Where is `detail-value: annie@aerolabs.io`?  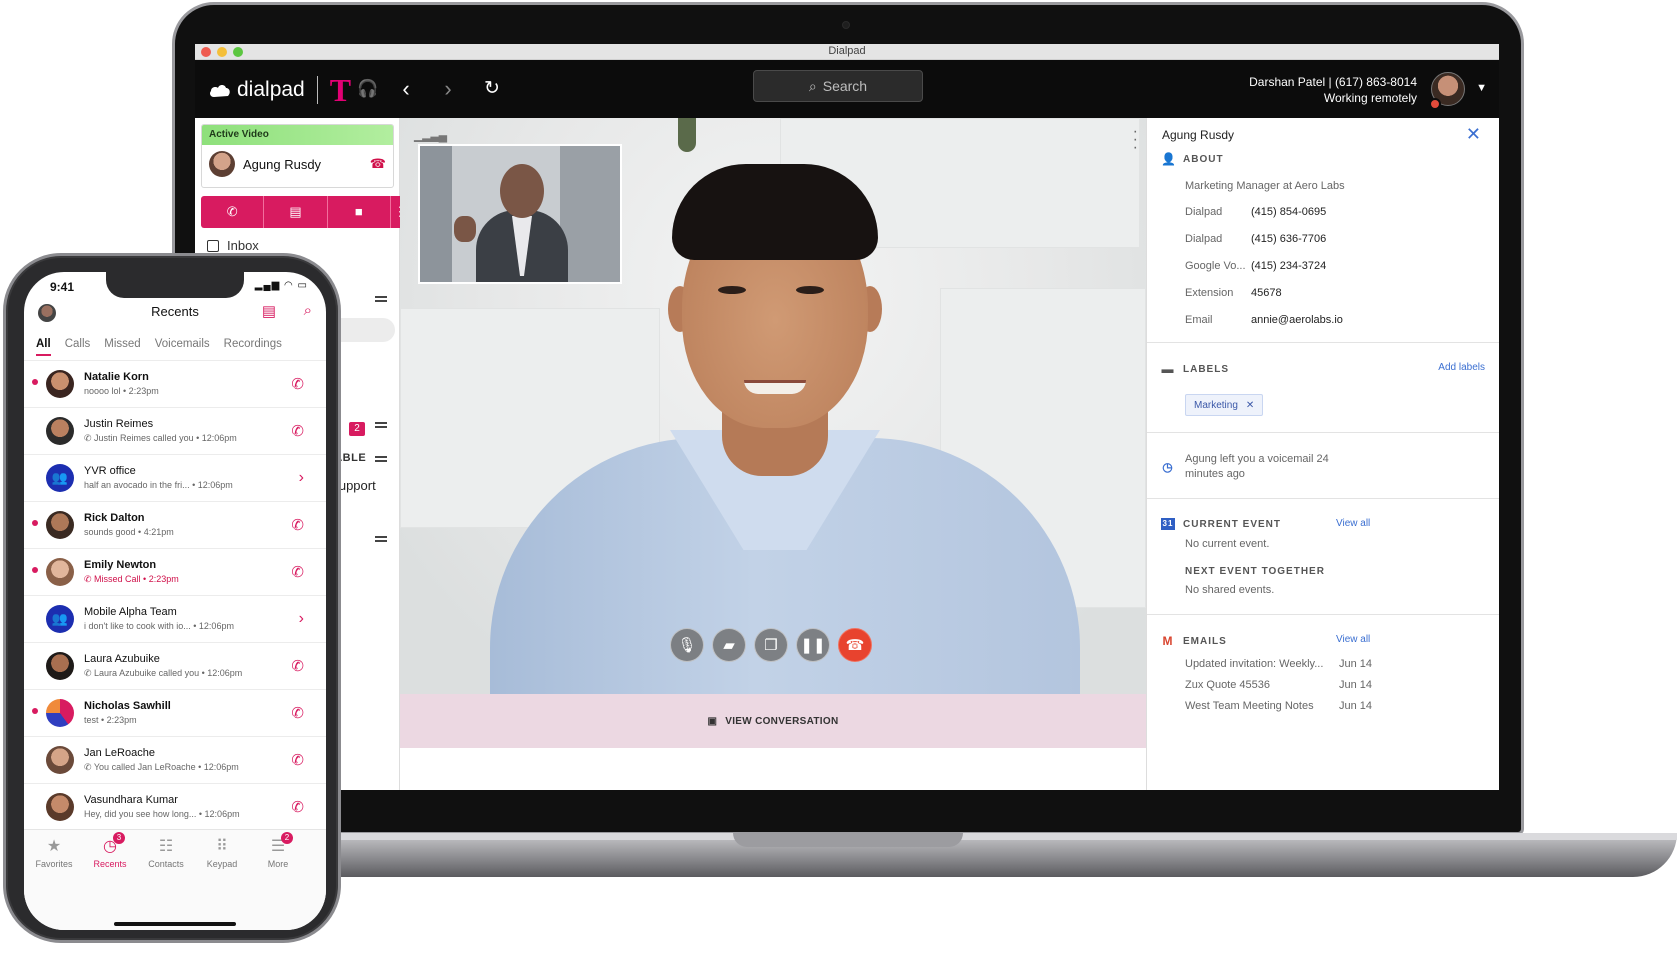
detail-value: annie@aerolabs.io is located at coordinates (1297, 320).